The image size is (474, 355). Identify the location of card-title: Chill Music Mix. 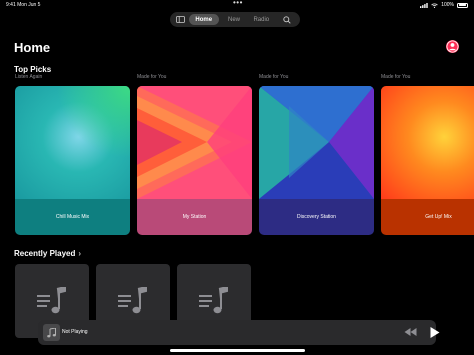
(72, 217).